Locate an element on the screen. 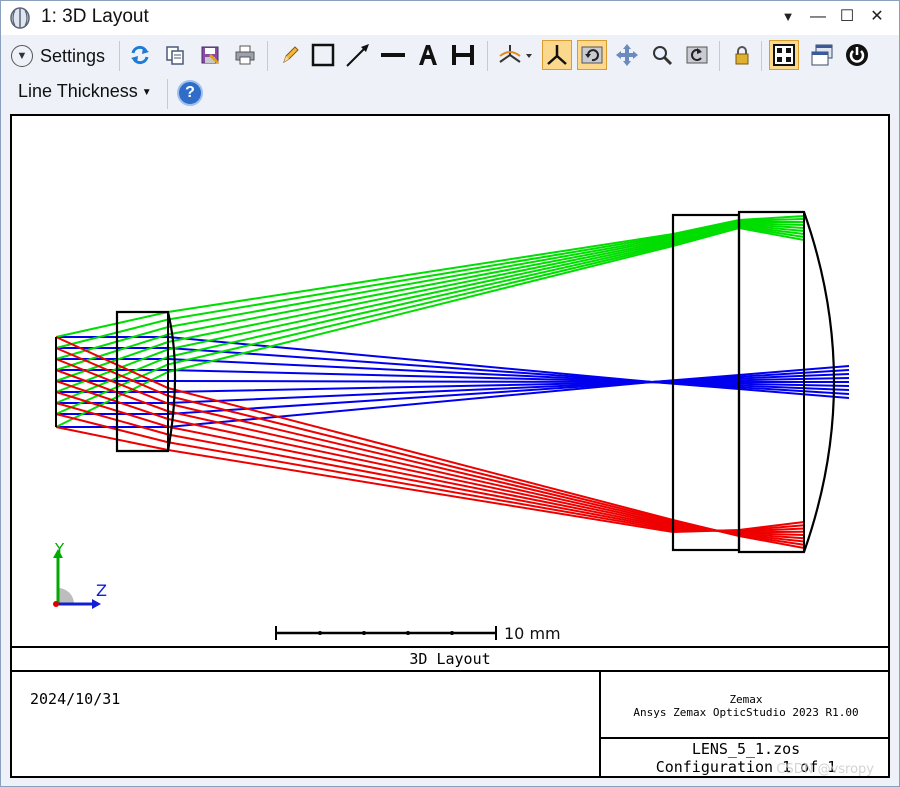  pencil-button is located at coordinates (290, 55).